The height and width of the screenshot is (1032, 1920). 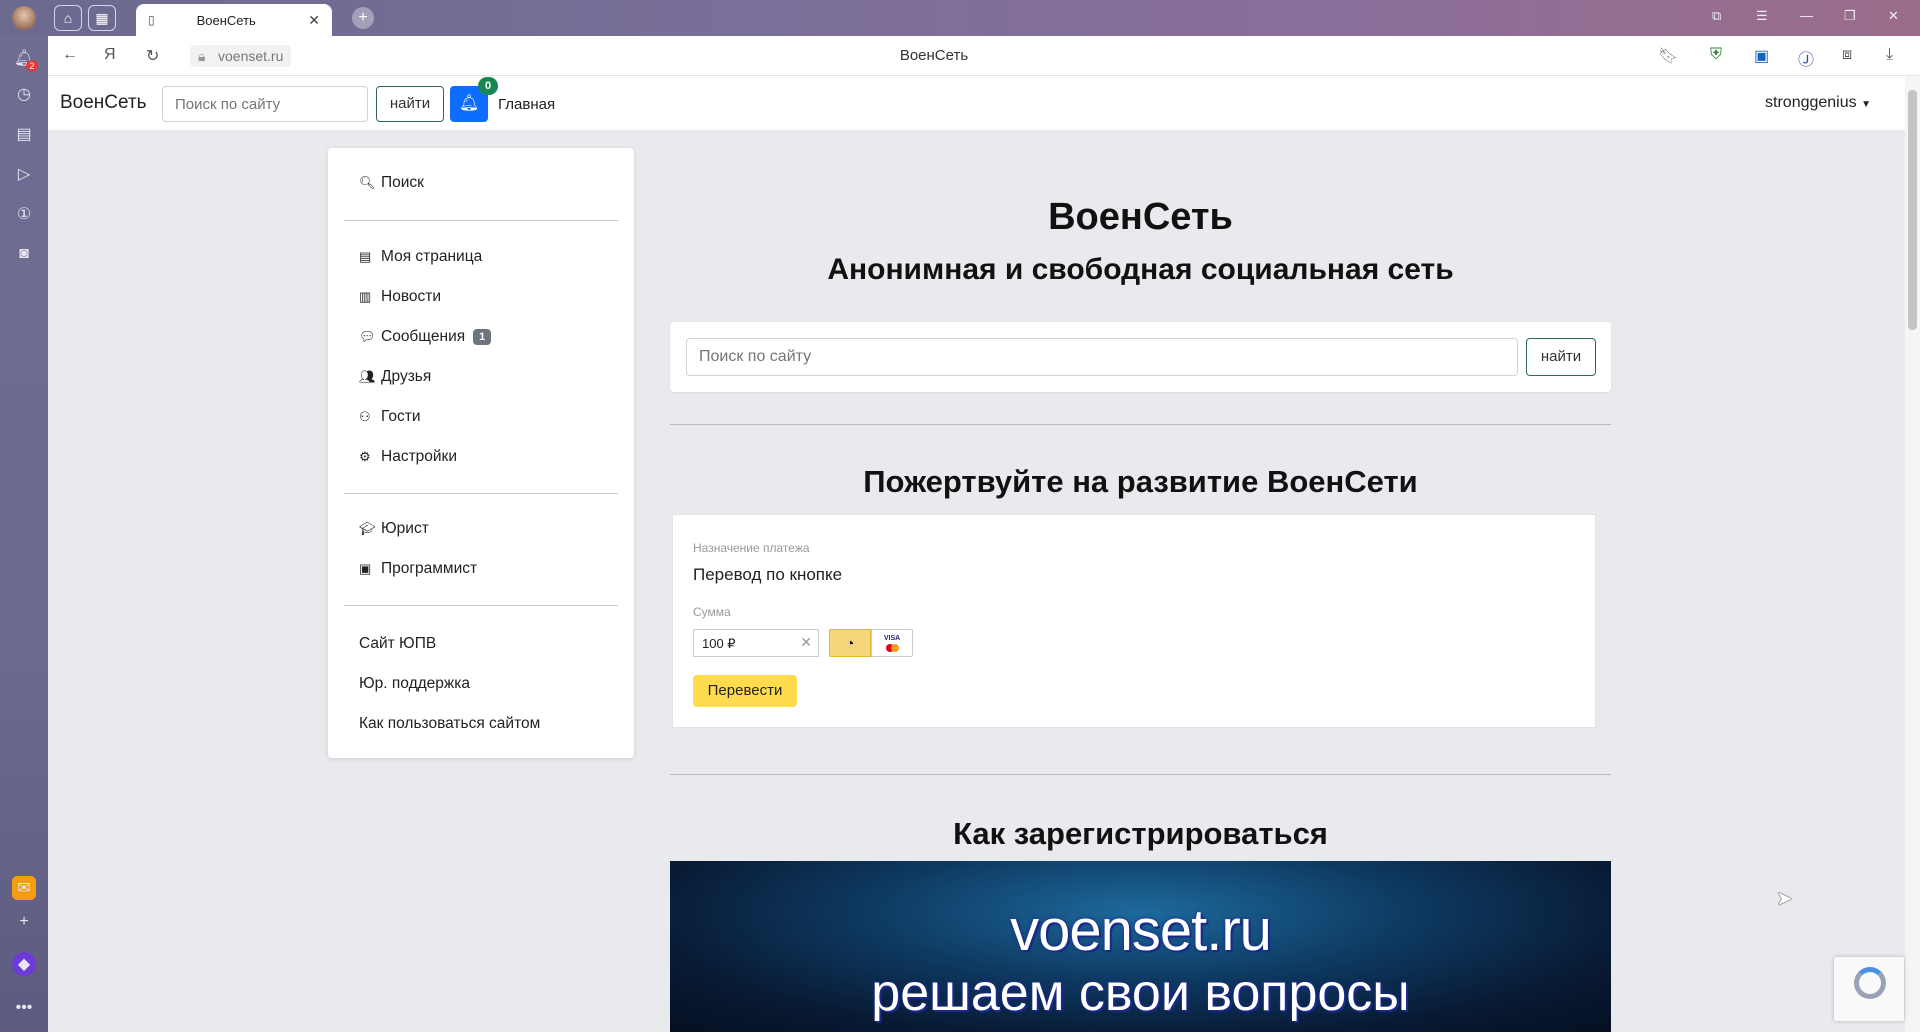 I want to click on user-menu-dropdown: stronggenius ▼, so click(x=1818, y=103).